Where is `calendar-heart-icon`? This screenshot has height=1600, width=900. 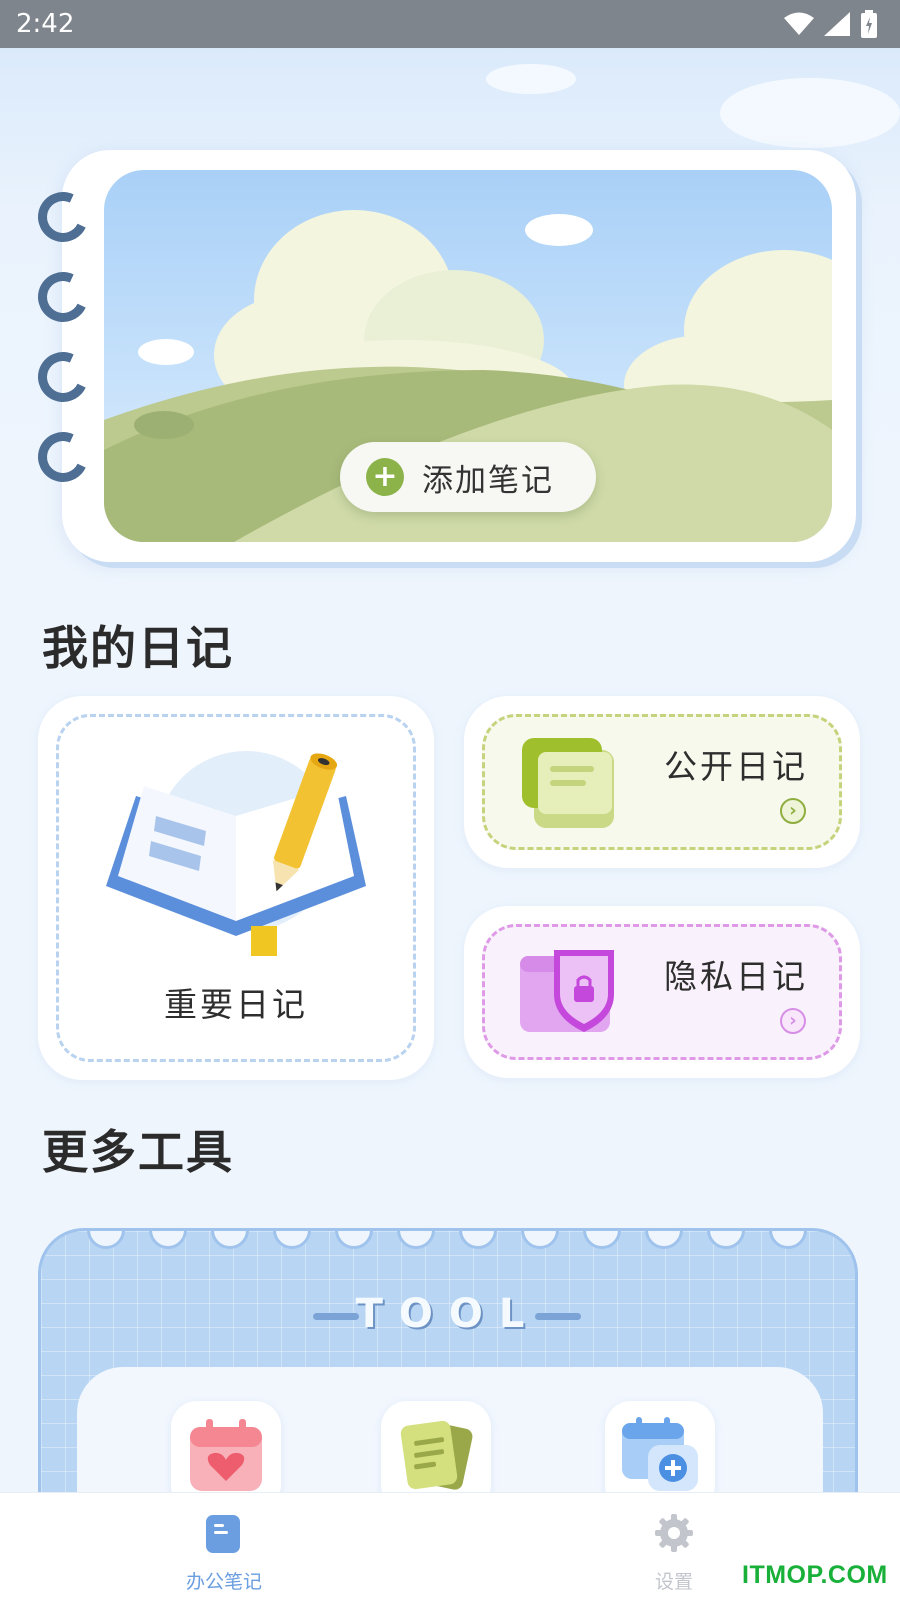 calendar-heart-icon is located at coordinates (226, 1455).